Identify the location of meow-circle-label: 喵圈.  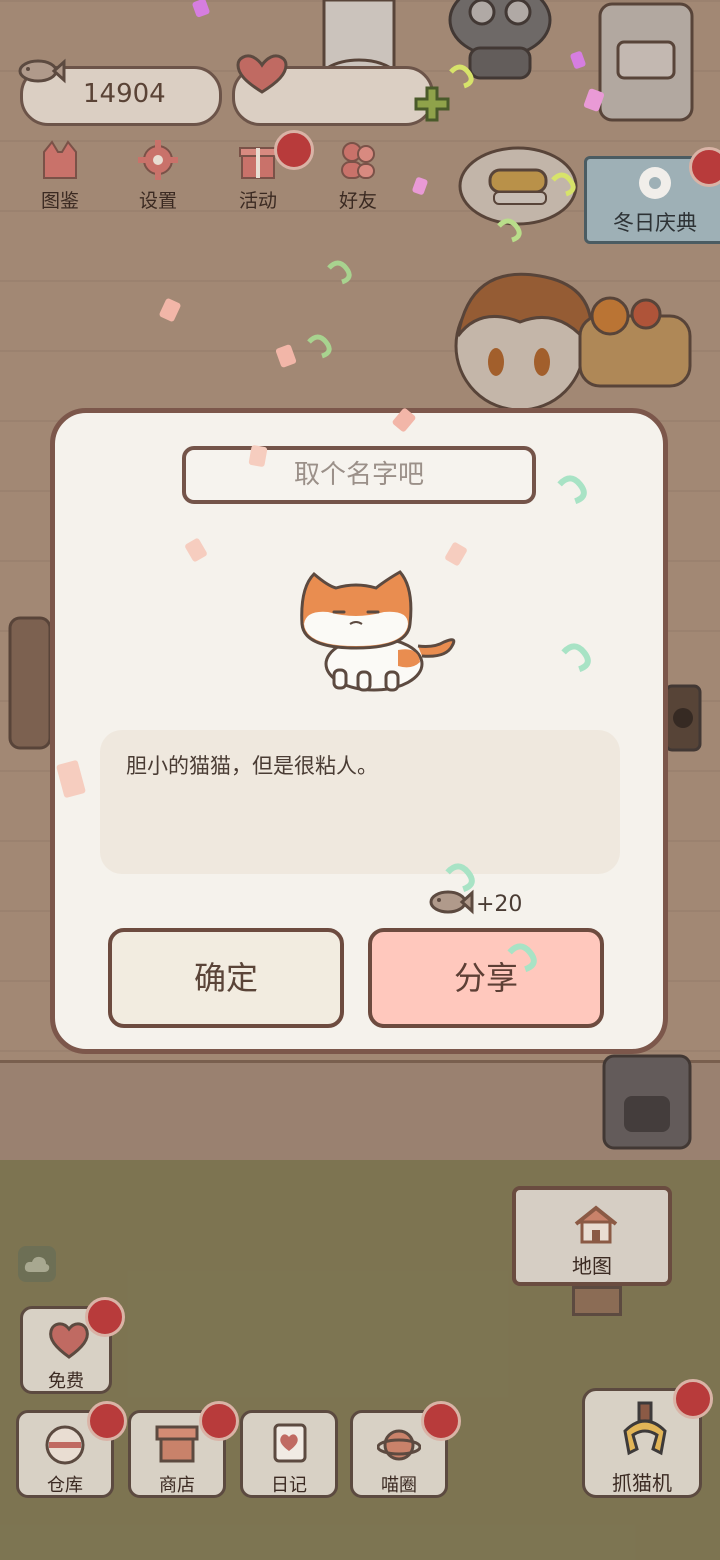
(399, 1485).